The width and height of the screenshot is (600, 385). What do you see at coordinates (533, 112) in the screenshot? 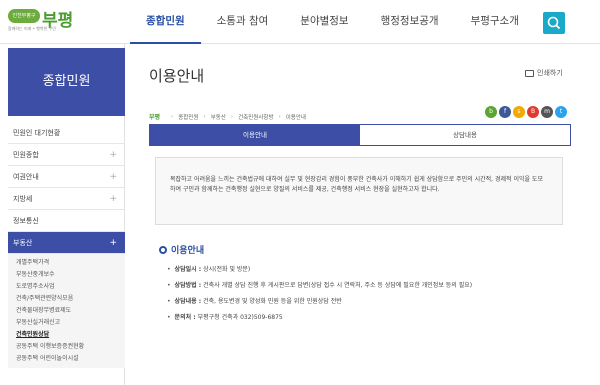
I see `band-icon: B` at bounding box center [533, 112].